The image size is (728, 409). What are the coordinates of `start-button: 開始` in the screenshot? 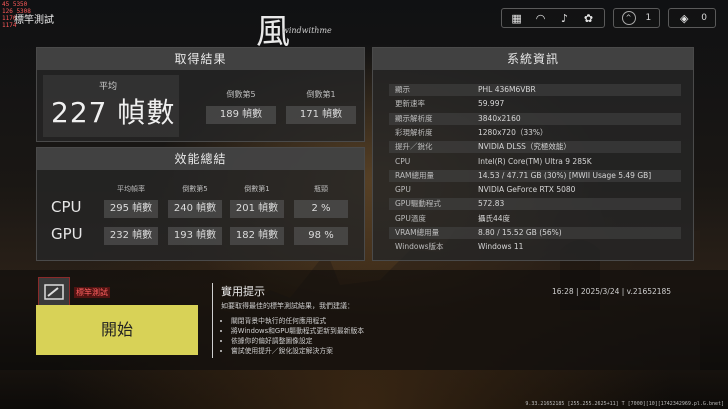 It's located at (117, 330).